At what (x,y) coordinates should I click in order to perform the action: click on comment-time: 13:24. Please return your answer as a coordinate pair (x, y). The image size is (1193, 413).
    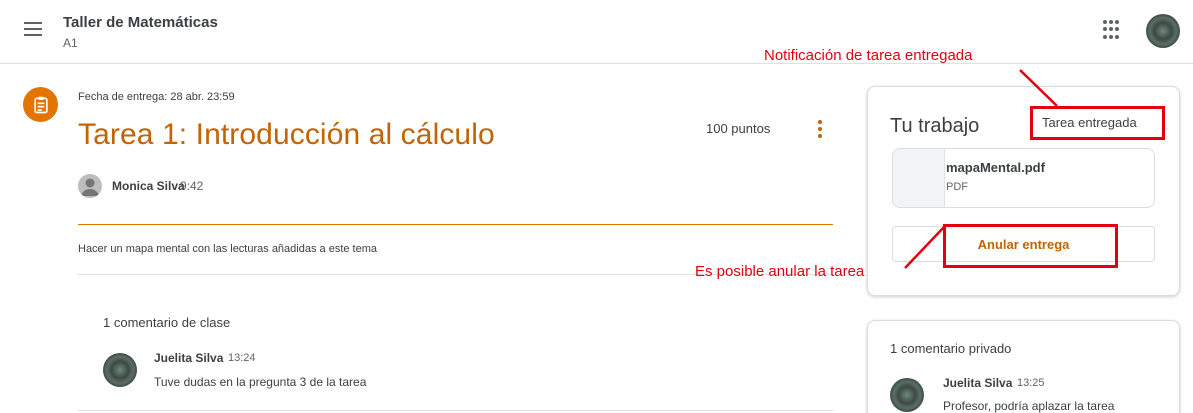
    Looking at the image, I should click on (242, 358).